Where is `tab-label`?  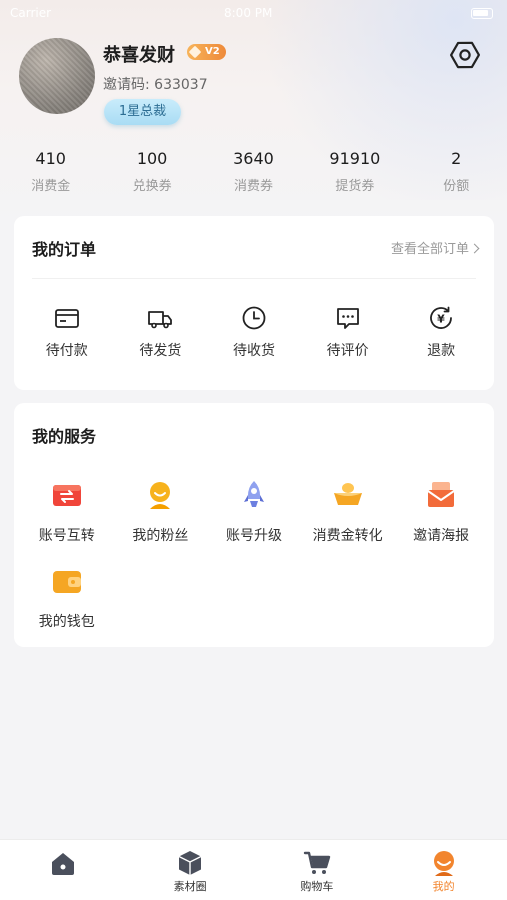 tab-label is located at coordinates (63, 885).